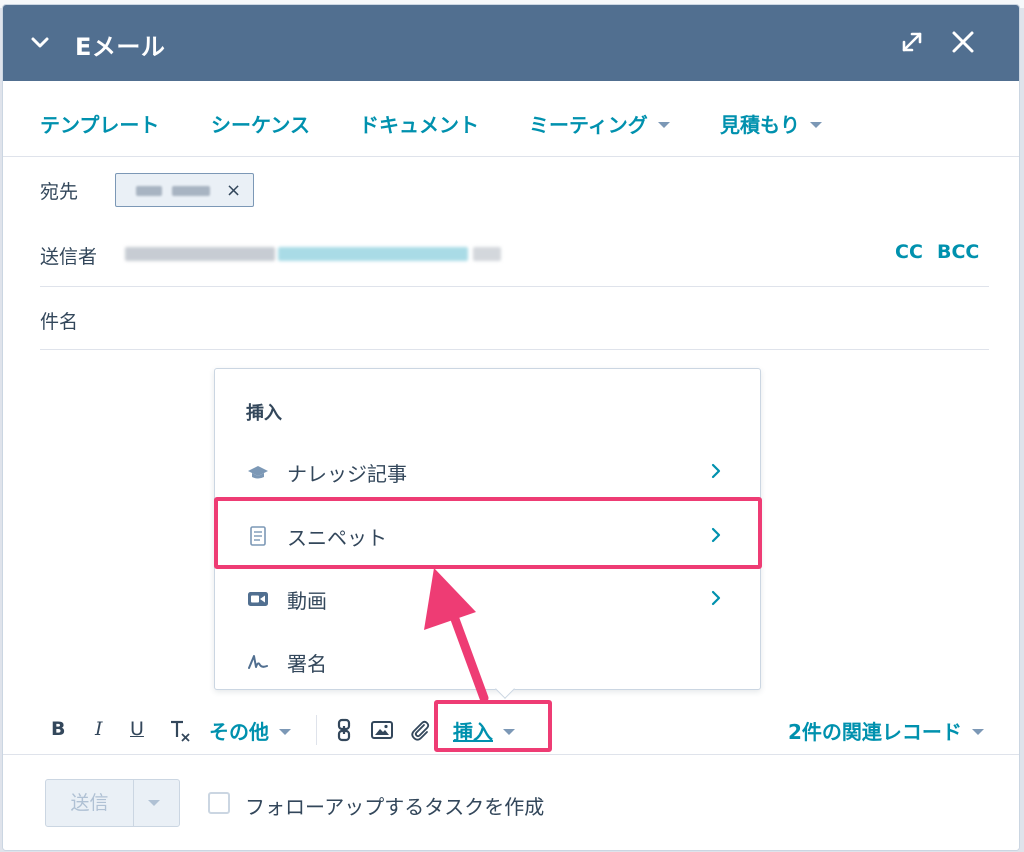 This screenshot has height=852, width=1024. I want to click on toolbar-separator, so click(316, 730).